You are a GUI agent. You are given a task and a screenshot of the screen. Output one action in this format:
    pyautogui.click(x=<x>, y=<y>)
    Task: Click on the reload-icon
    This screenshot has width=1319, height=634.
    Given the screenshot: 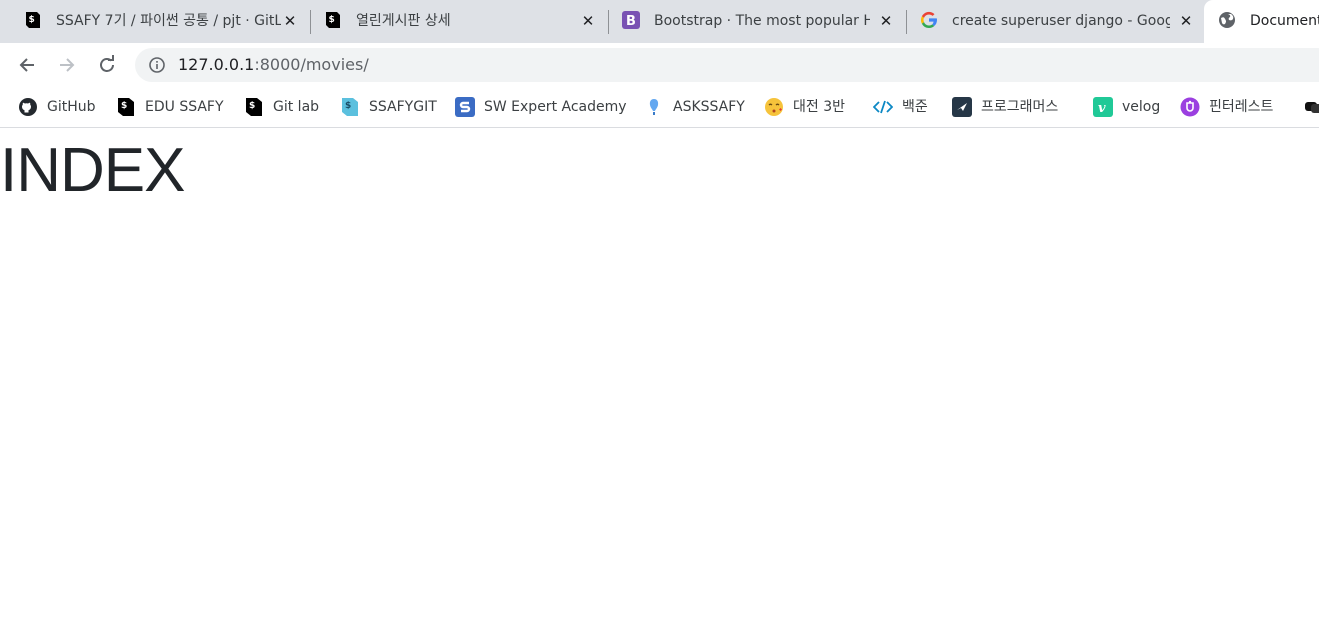 What is the action you would take?
    pyautogui.click(x=107, y=63)
    